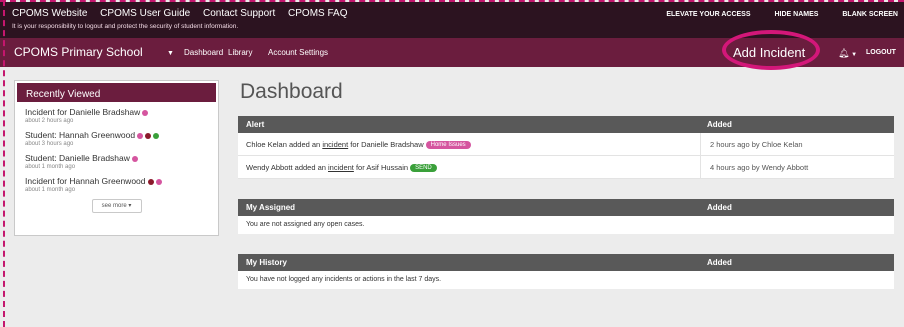  What do you see at coordinates (49, 144) in the screenshot?
I see `item-time: about 3 hours ago` at bounding box center [49, 144].